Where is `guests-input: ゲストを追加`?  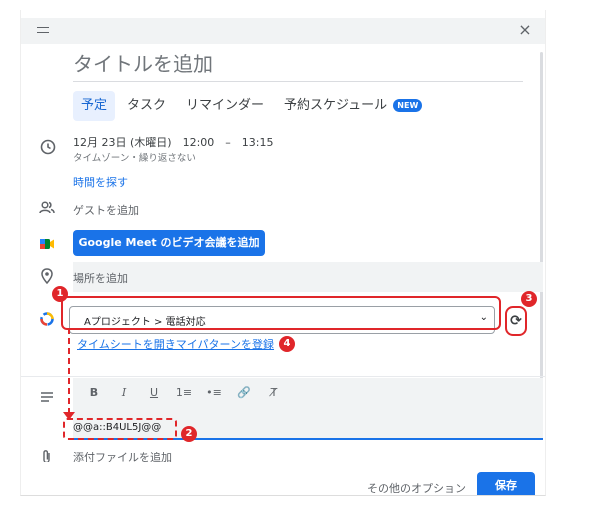 guests-input: ゲストを追加 is located at coordinates (106, 210).